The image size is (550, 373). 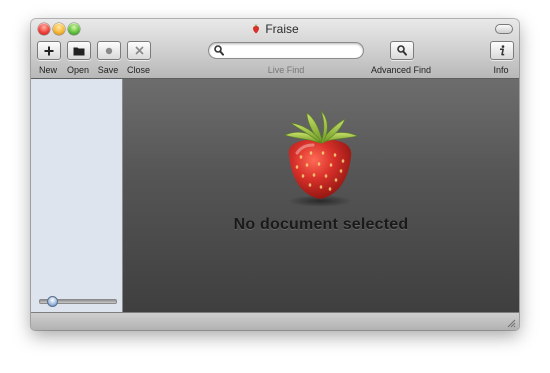 I want to click on toolbar-toggle-button, so click(x=504, y=29).